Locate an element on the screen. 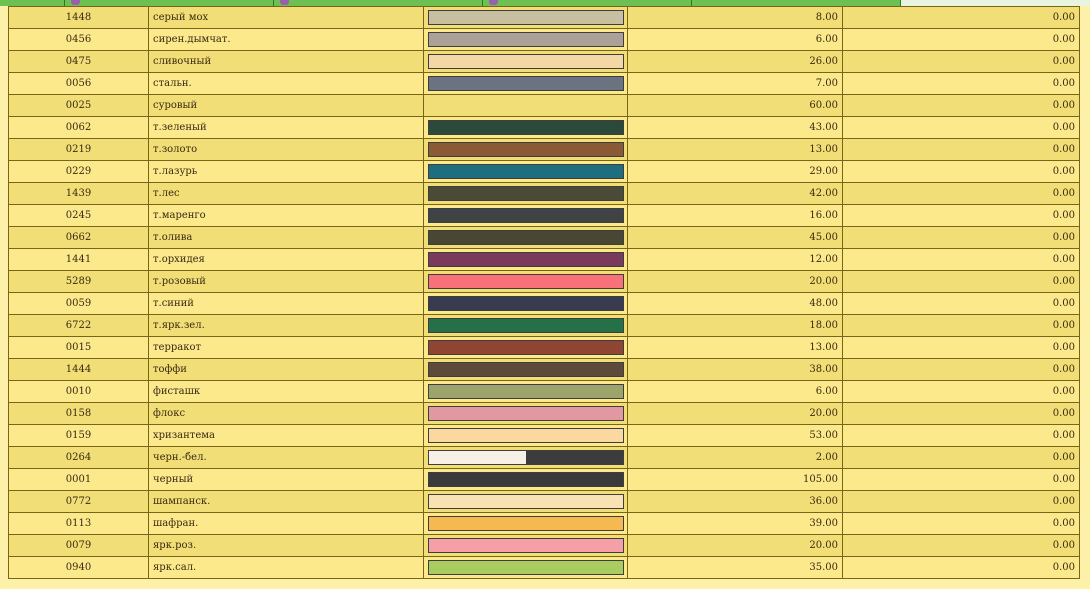  quantity-cell: 20.00 is located at coordinates (735, 545).